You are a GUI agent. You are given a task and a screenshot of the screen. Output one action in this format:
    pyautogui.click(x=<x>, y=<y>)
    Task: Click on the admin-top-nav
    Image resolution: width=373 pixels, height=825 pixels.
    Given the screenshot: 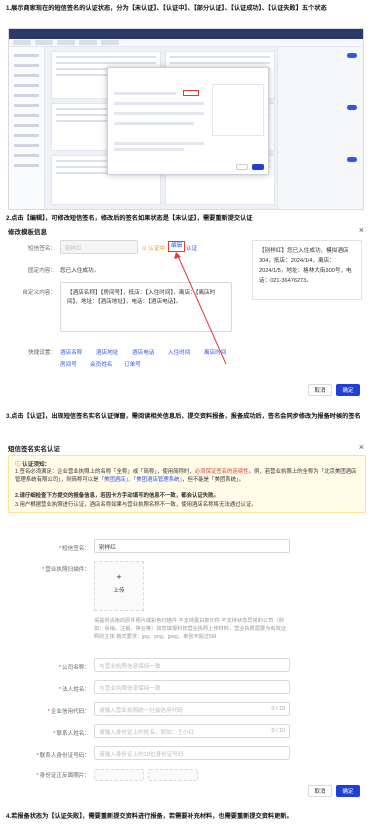 What is the action you would take?
    pyautogui.click(x=186, y=34)
    